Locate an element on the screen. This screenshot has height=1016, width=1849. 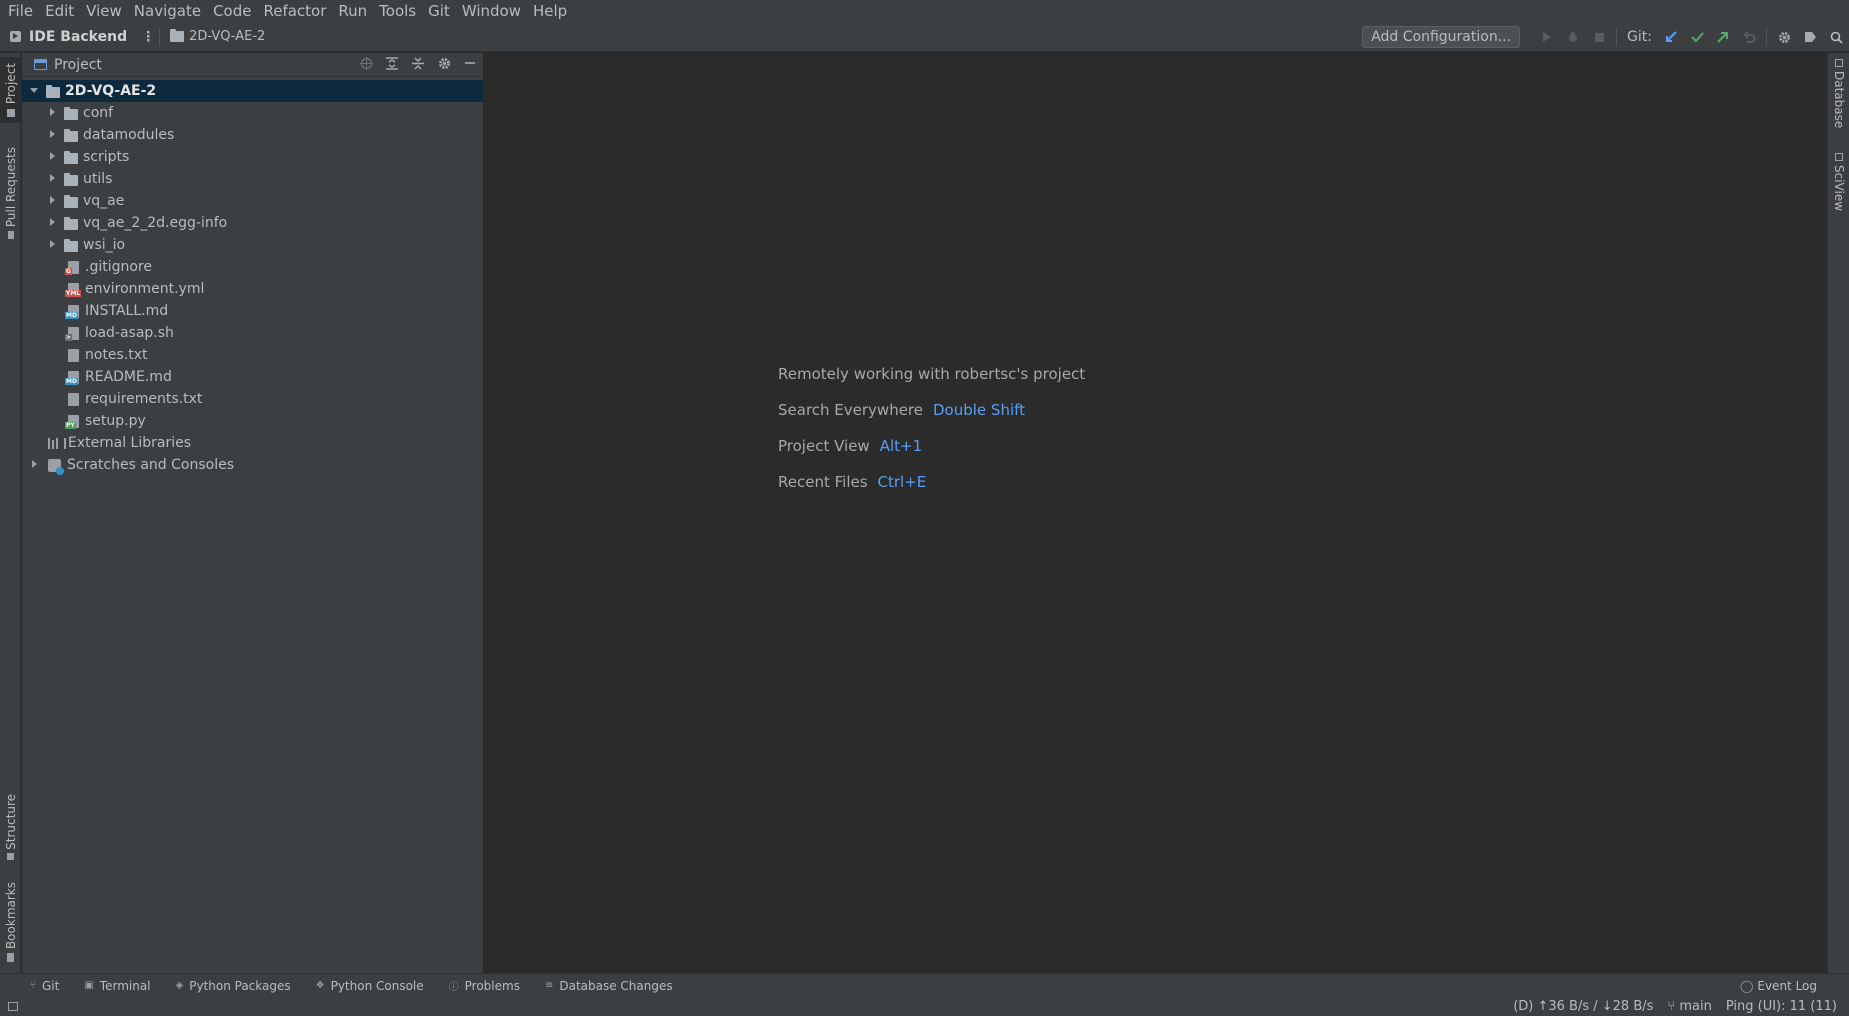
tree-folder-vq-ae: vq_ae is located at coordinates (252, 201).